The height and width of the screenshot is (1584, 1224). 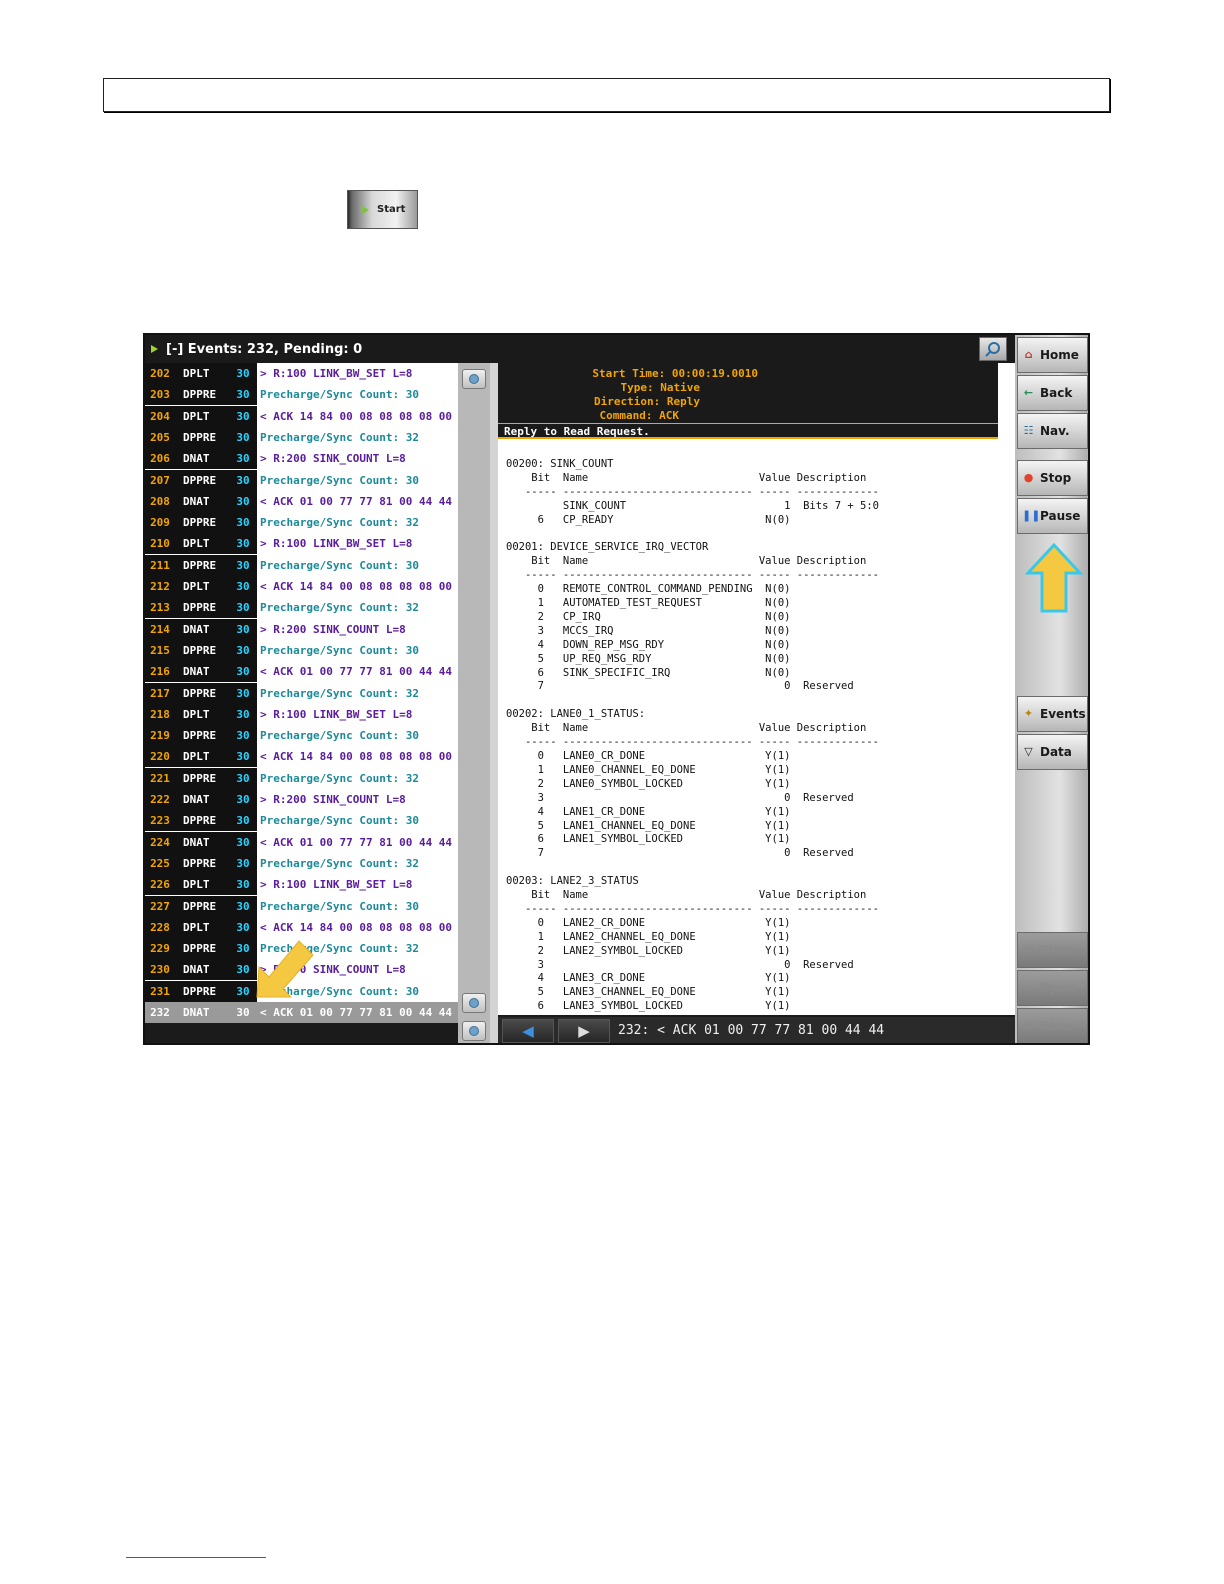 What do you see at coordinates (648, 978) in the screenshot?
I see `decode-line: 4 LANE3_CR_DONE Y(1)` at bounding box center [648, 978].